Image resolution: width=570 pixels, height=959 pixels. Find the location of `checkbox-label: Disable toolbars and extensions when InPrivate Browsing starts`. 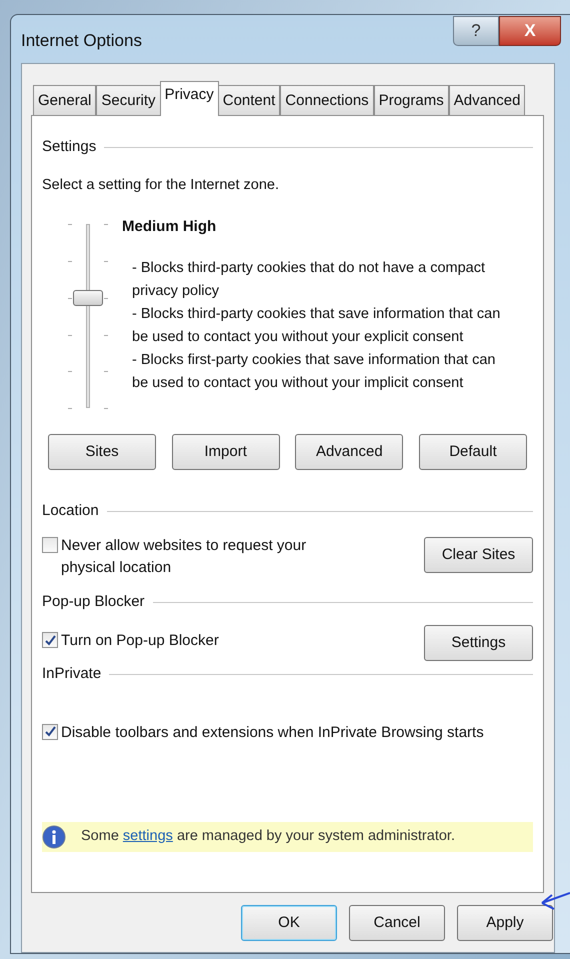

checkbox-label: Disable toolbars and extensions when InPrivate Browsing starts is located at coordinates (272, 732).